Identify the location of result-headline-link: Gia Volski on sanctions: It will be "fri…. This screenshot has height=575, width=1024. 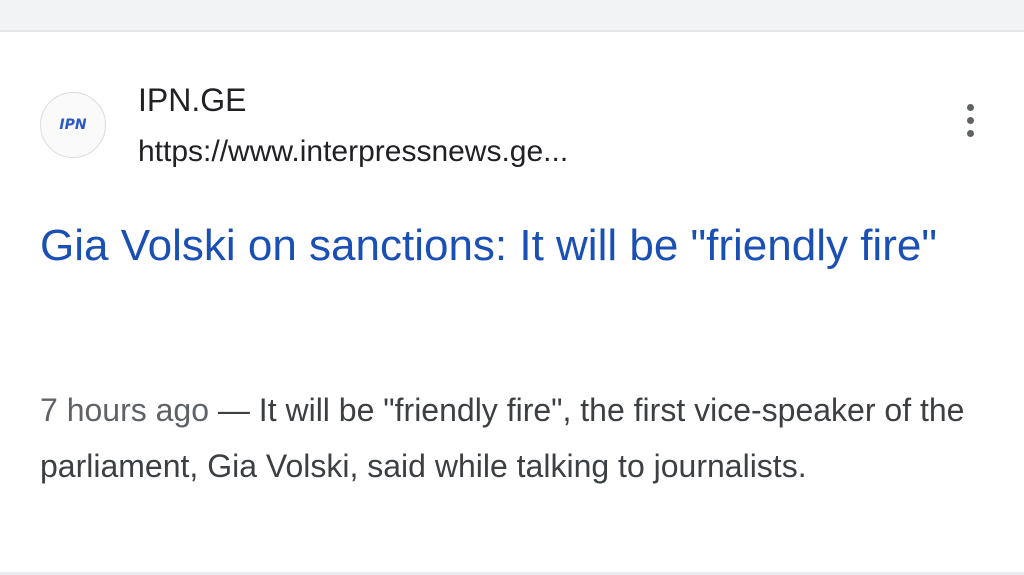
(490, 246).